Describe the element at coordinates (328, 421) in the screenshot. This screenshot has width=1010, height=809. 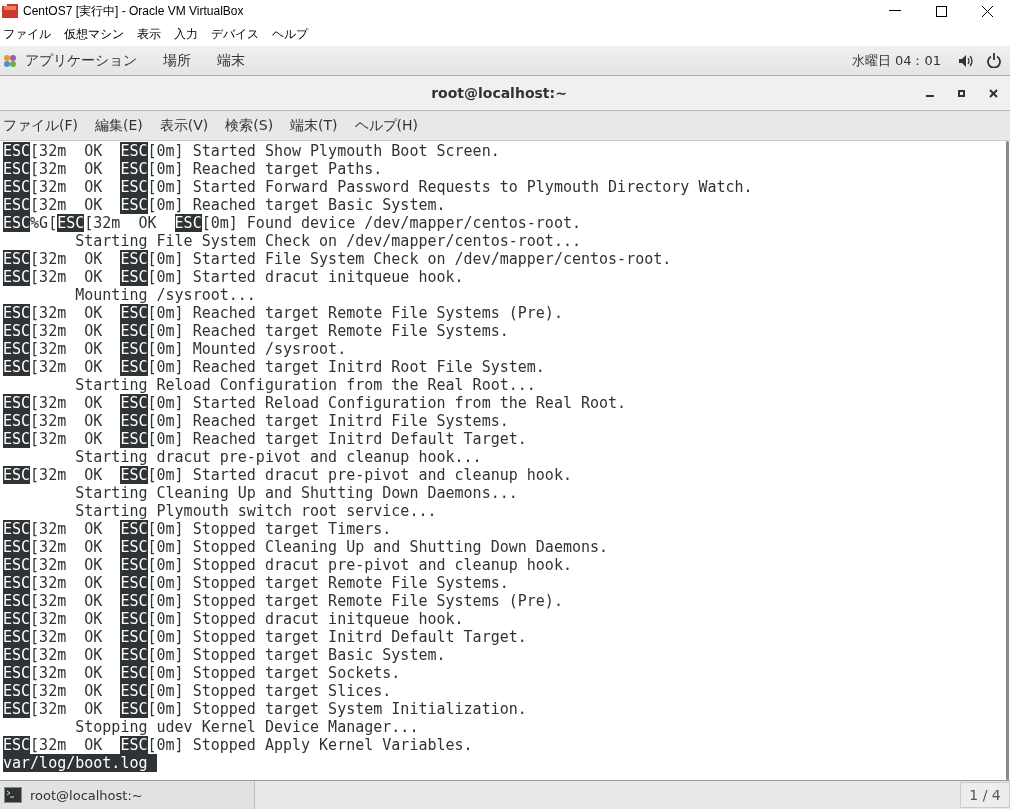
I see `terminal-text: [0m] Reached target Initrd File Systems.` at that location.